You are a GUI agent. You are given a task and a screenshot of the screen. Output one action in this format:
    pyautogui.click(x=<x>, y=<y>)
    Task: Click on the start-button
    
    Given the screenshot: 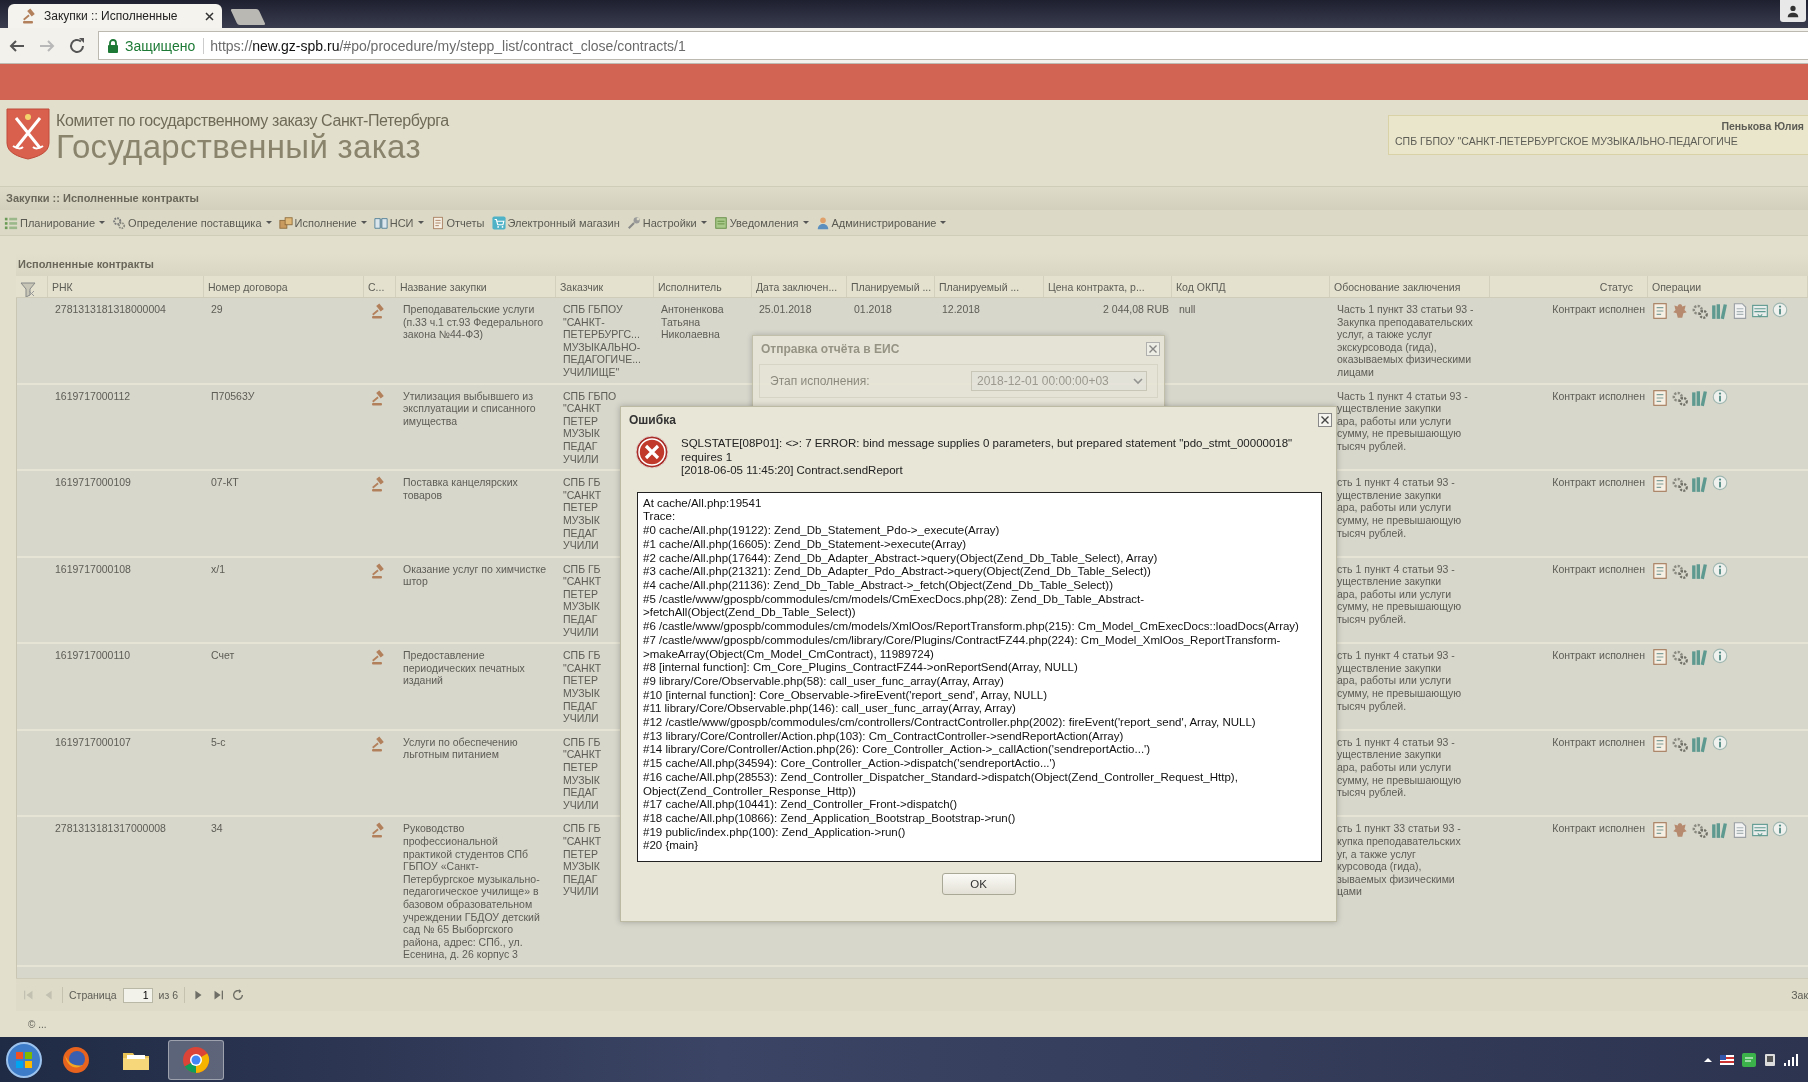 What is the action you would take?
    pyautogui.click(x=24, y=1059)
    